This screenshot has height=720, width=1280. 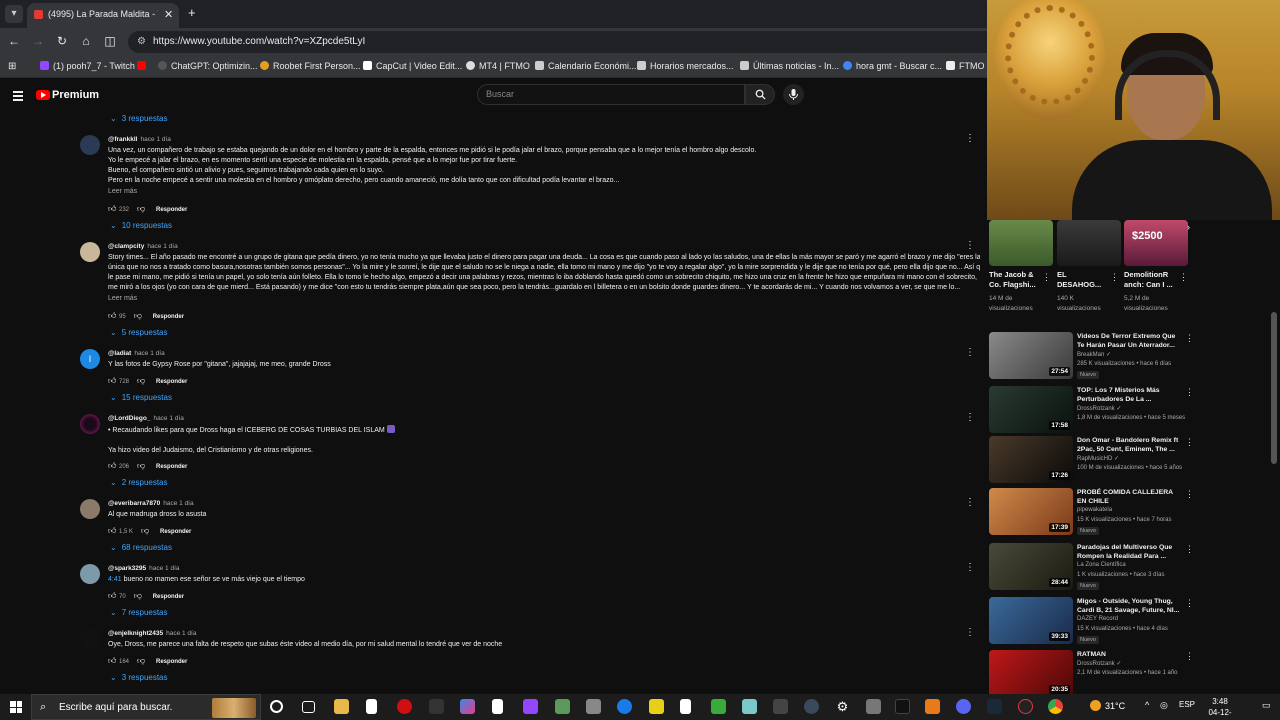 I want to click on twitch-icon, so click(x=530, y=706).